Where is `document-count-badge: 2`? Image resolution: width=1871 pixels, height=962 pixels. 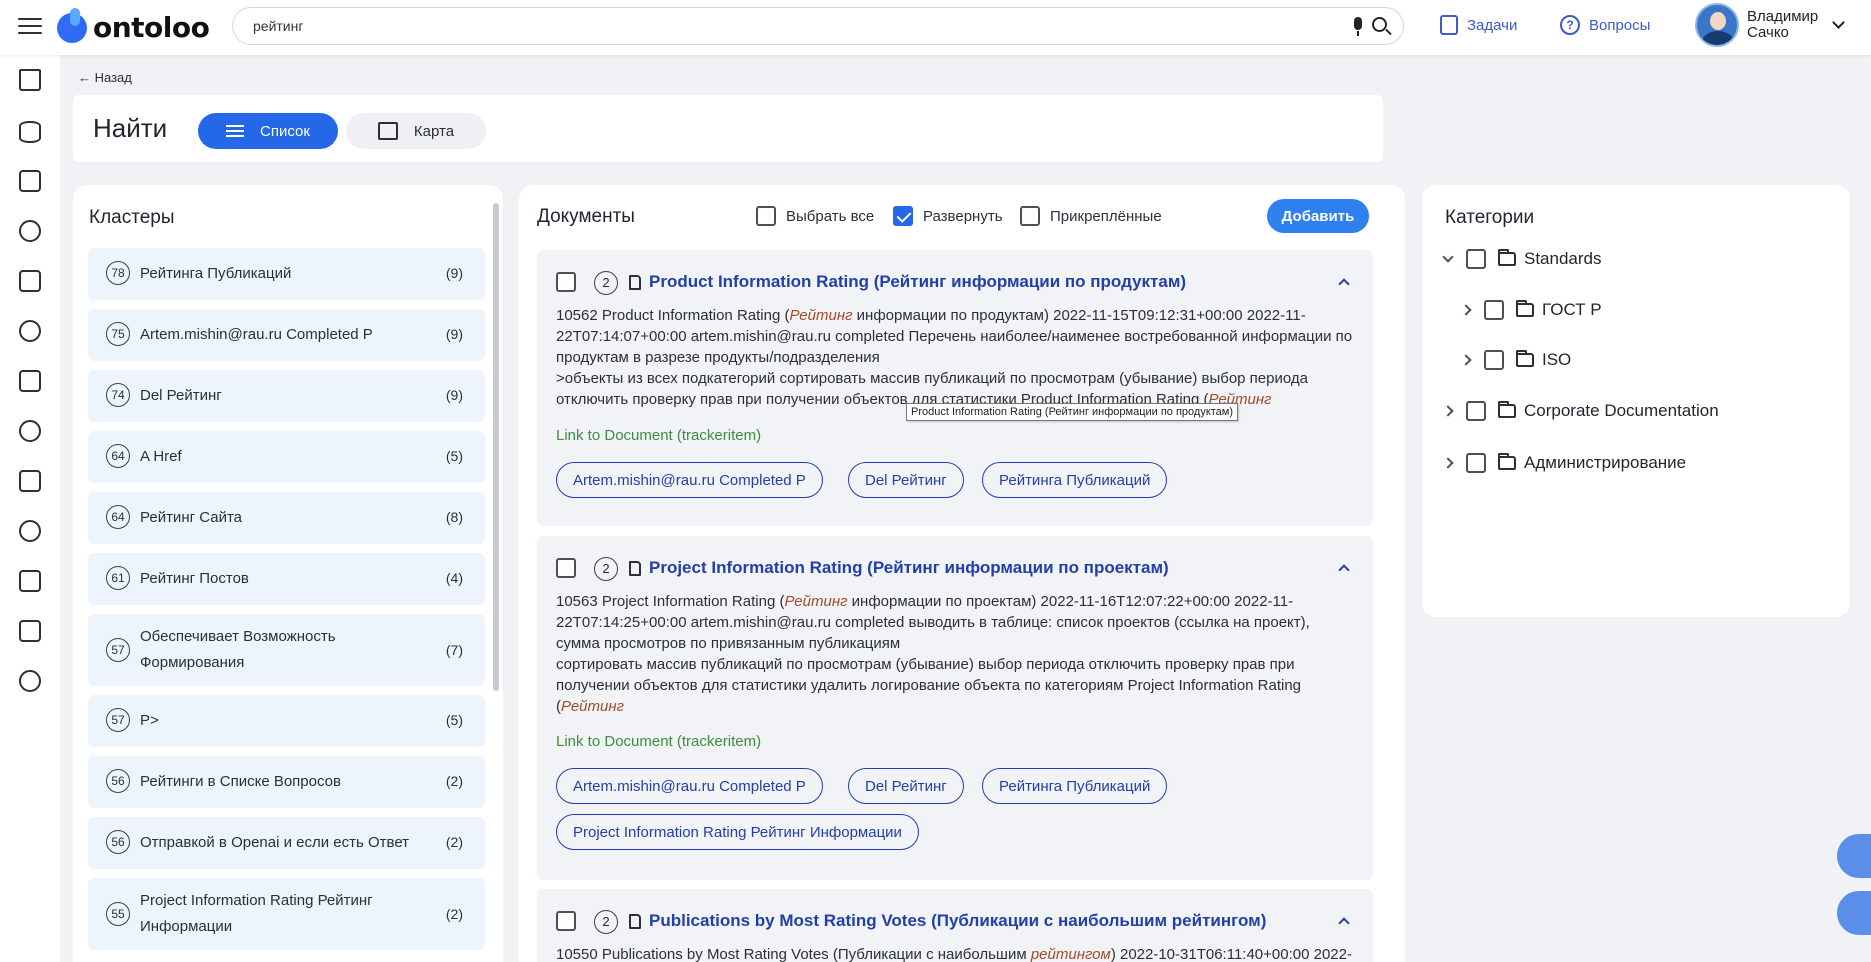
document-count-badge: 2 is located at coordinates (606, 569).